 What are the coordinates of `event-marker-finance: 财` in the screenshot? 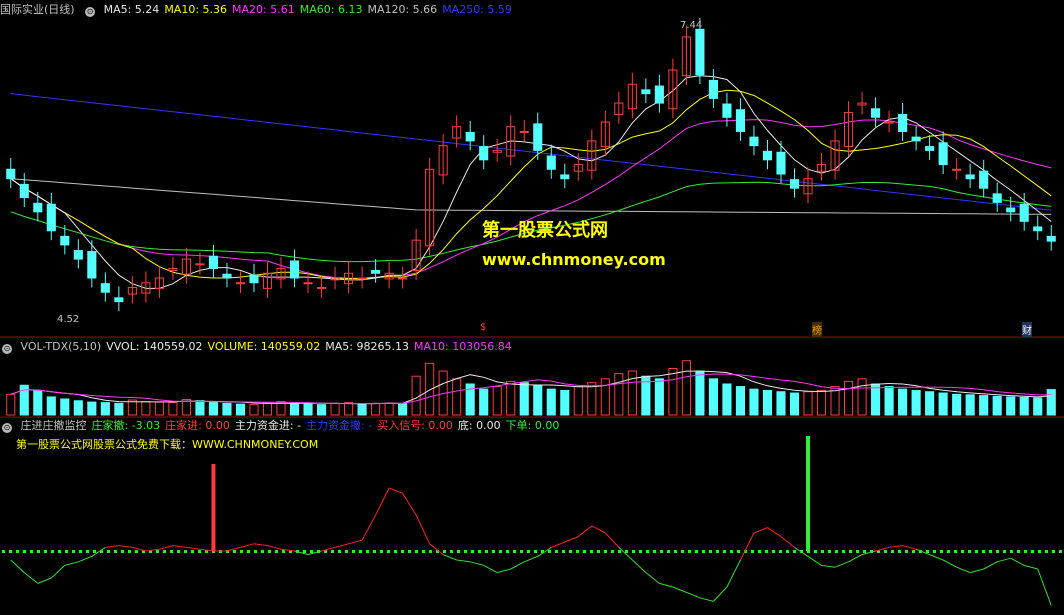 It's located at (1027, 329).